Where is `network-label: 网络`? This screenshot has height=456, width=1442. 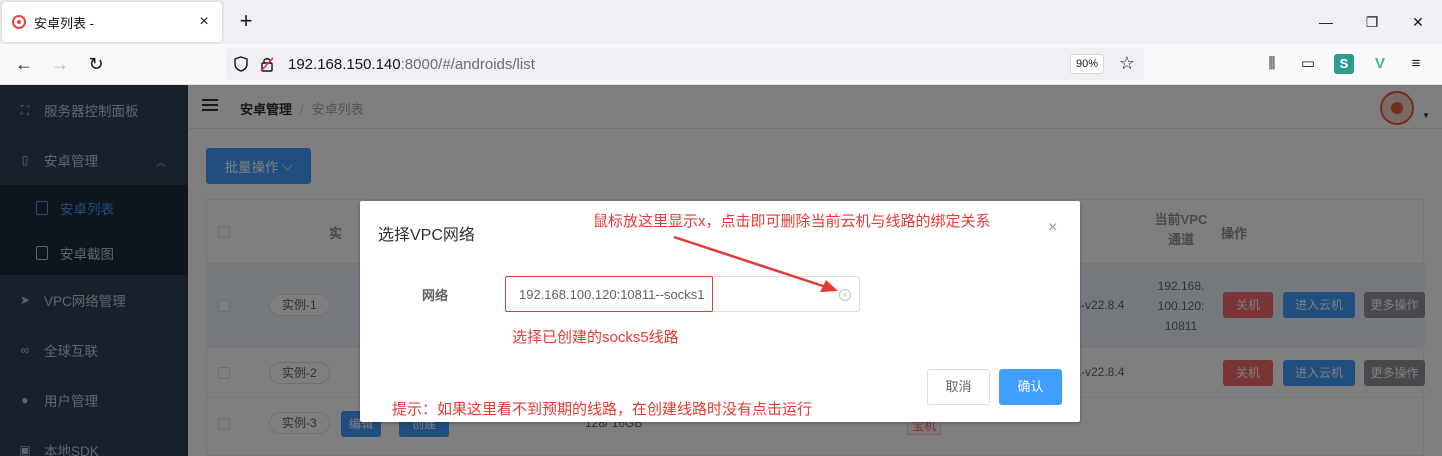
network-label: 网络 is located at coordinates (435, 295).